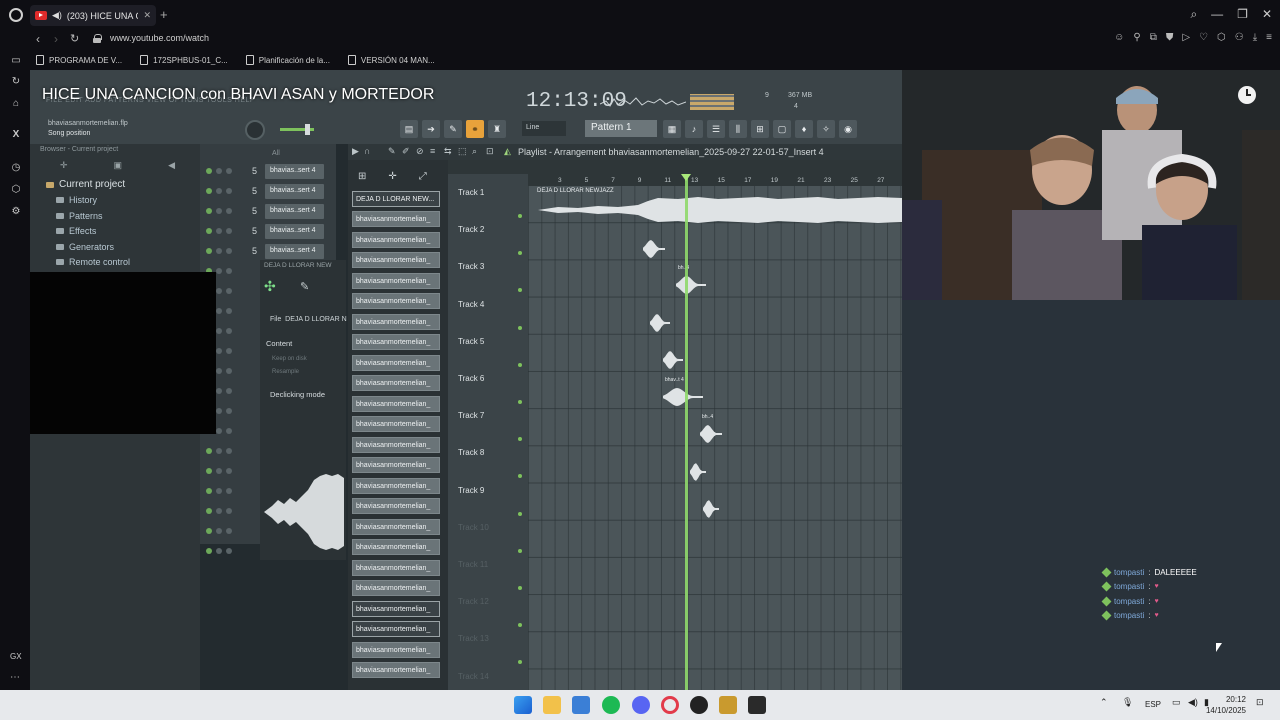 The width and height of the screenshot is (1280, 720). What do you see at coordinates (804, 129) in the screenshot?
I see `tempo-icon: ♦` at bounding box center [804, 129].